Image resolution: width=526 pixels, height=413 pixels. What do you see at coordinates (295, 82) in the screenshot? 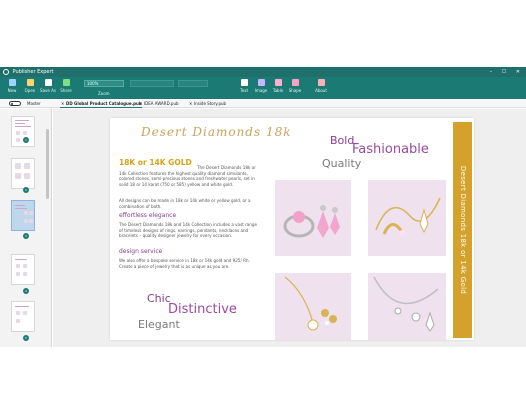
I see `shape-icon` at bounding box center [295, 82].